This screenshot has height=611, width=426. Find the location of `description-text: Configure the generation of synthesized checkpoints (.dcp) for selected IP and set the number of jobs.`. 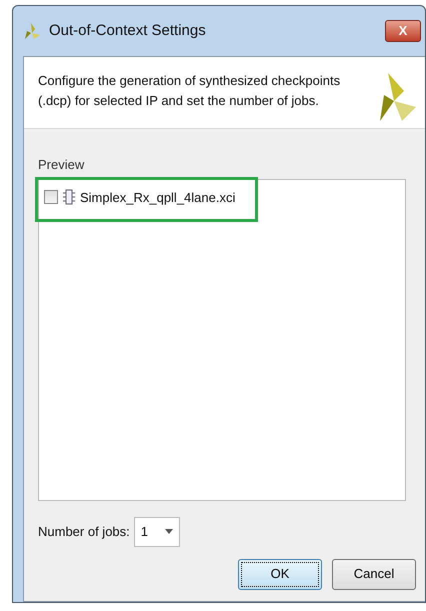

description-text: Configure the generation of synthesized checkpoints (.dcp) for selected IP and set the number of jobs. is located at coordinates (190, 91).